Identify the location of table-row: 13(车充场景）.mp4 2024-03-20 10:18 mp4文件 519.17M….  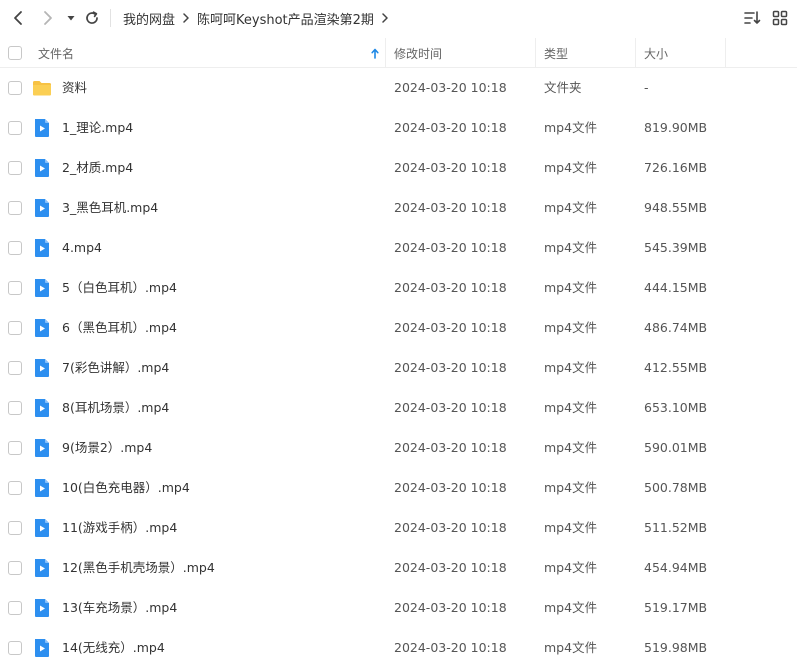
(398, 608).